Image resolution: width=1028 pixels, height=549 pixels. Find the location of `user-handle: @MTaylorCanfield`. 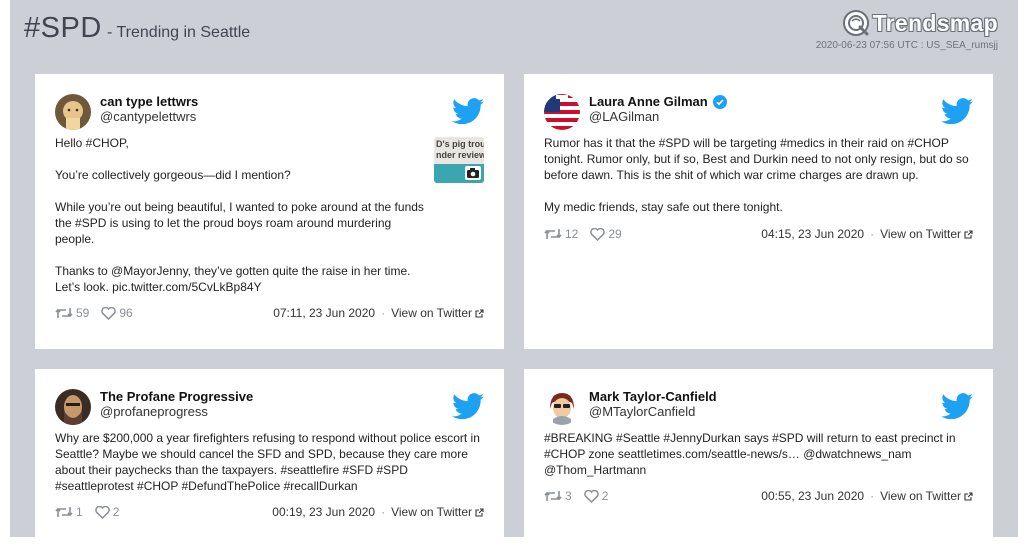

user-handle: @MTaylorCanfield is located at coordinates (642, 411).